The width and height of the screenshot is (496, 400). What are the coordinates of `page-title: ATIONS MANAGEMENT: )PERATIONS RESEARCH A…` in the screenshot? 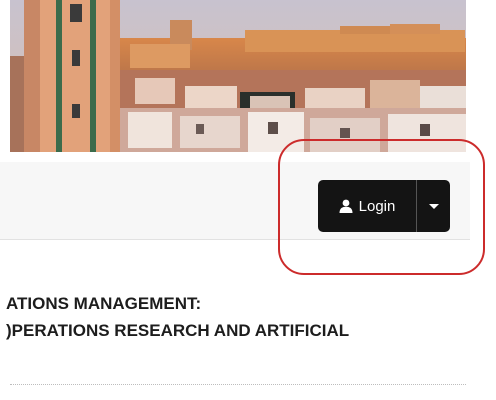 It's located at (246, 317).